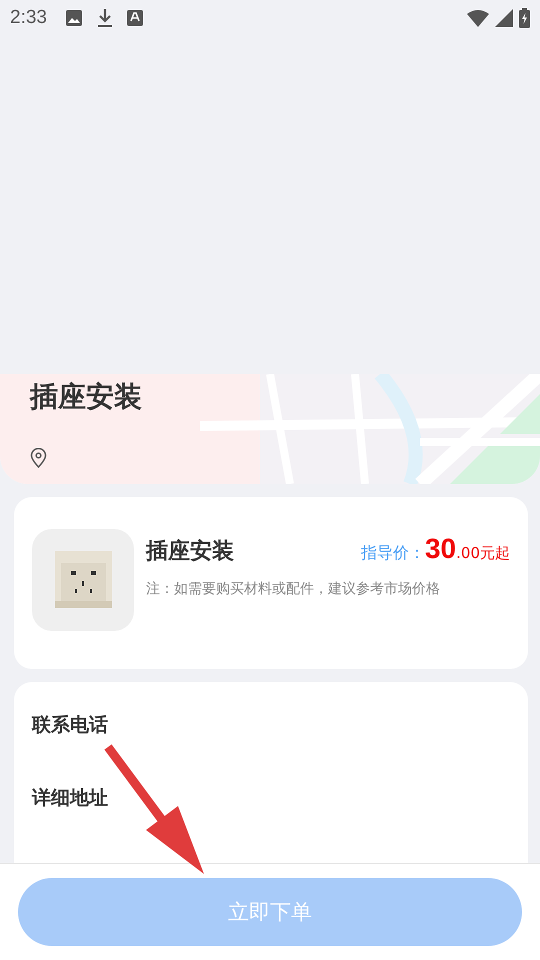  Describe the element at coordinates (483, 553) in the screenshot. I see `price-decimal: .00元起` at that location.